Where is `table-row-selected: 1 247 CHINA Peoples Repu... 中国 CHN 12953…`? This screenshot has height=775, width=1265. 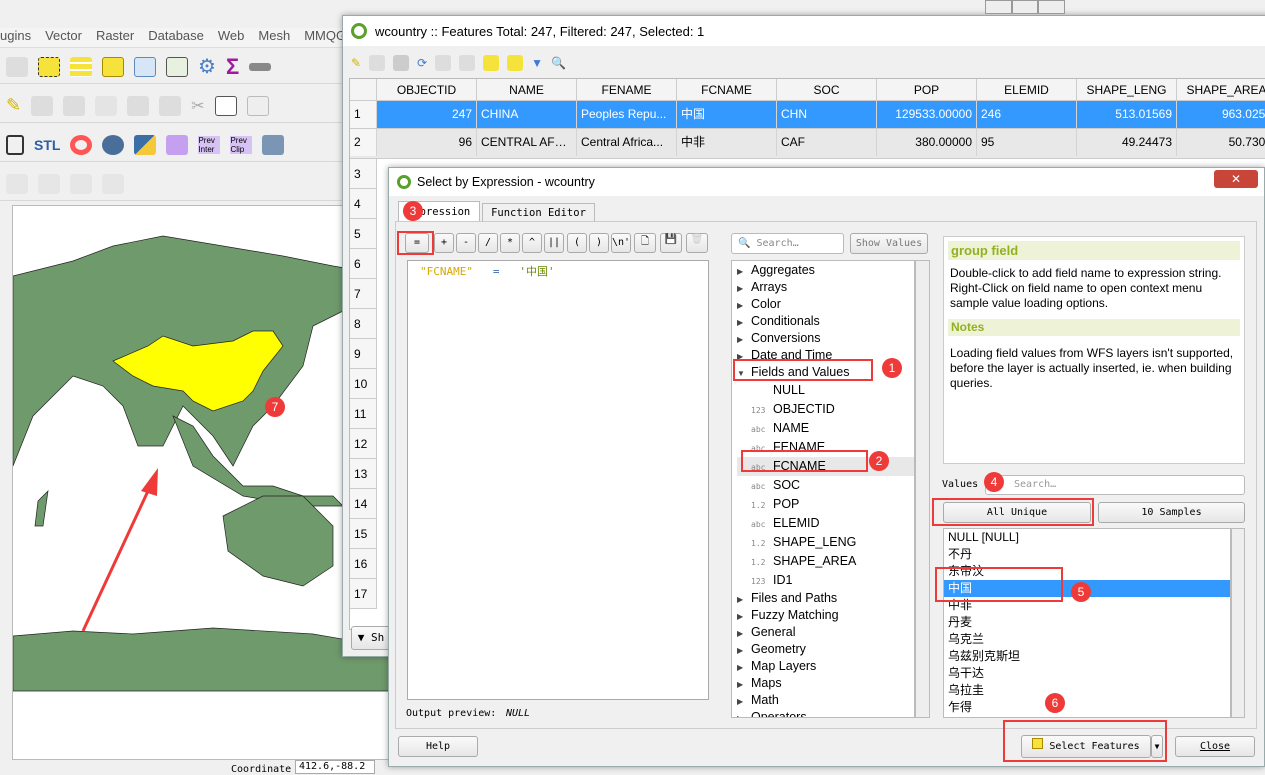 table-row-selected: 1 247 CHINA Peoples Repu... 中国 CHN 12953… is located at coordinates (807, 115).